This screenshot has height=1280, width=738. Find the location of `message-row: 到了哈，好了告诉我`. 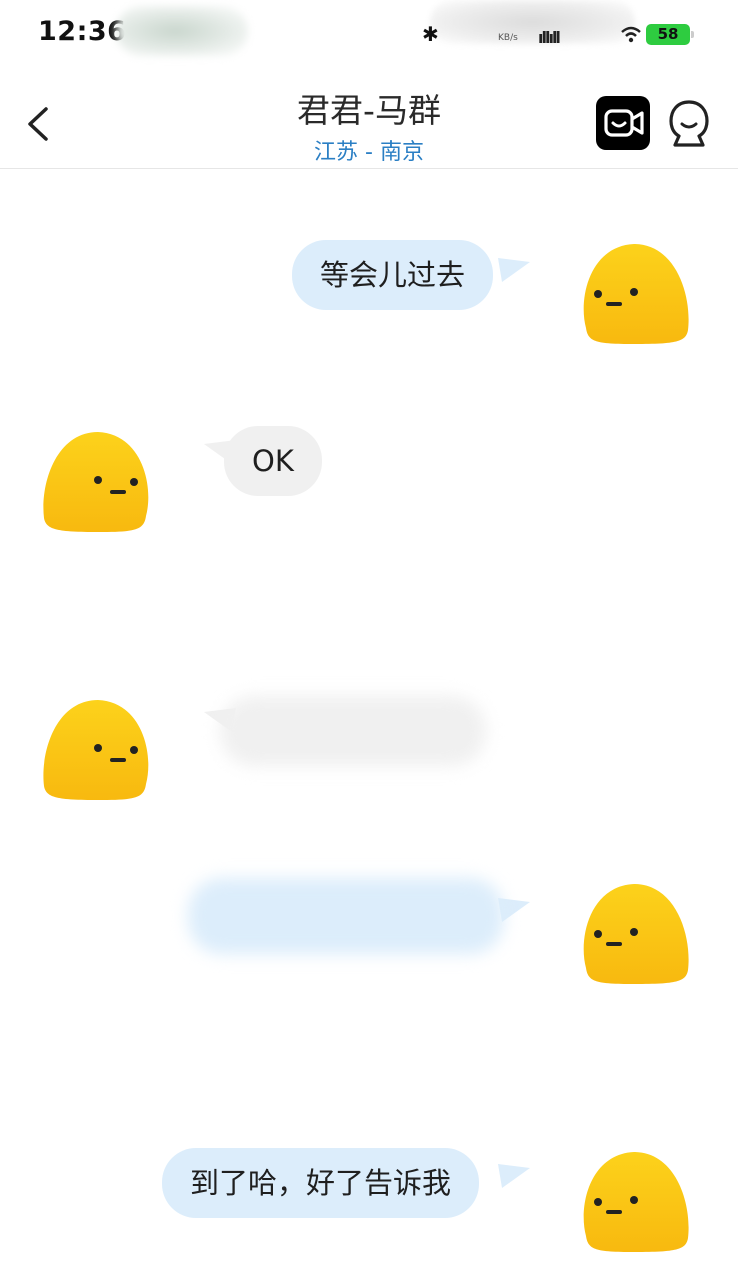

message-row: 到了哈，好了告诉我 is located at coordinates (369, 1200).